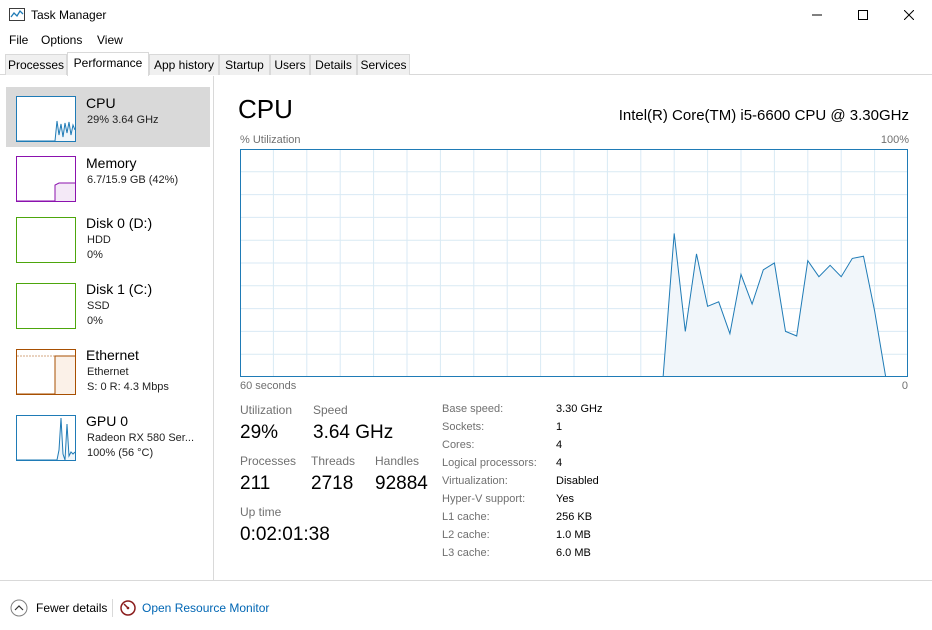 This screenshot has height=630, width=932. Describe the element at coordinates (383, 64) in the screenshot. I see `tab-services: Services` at that location.